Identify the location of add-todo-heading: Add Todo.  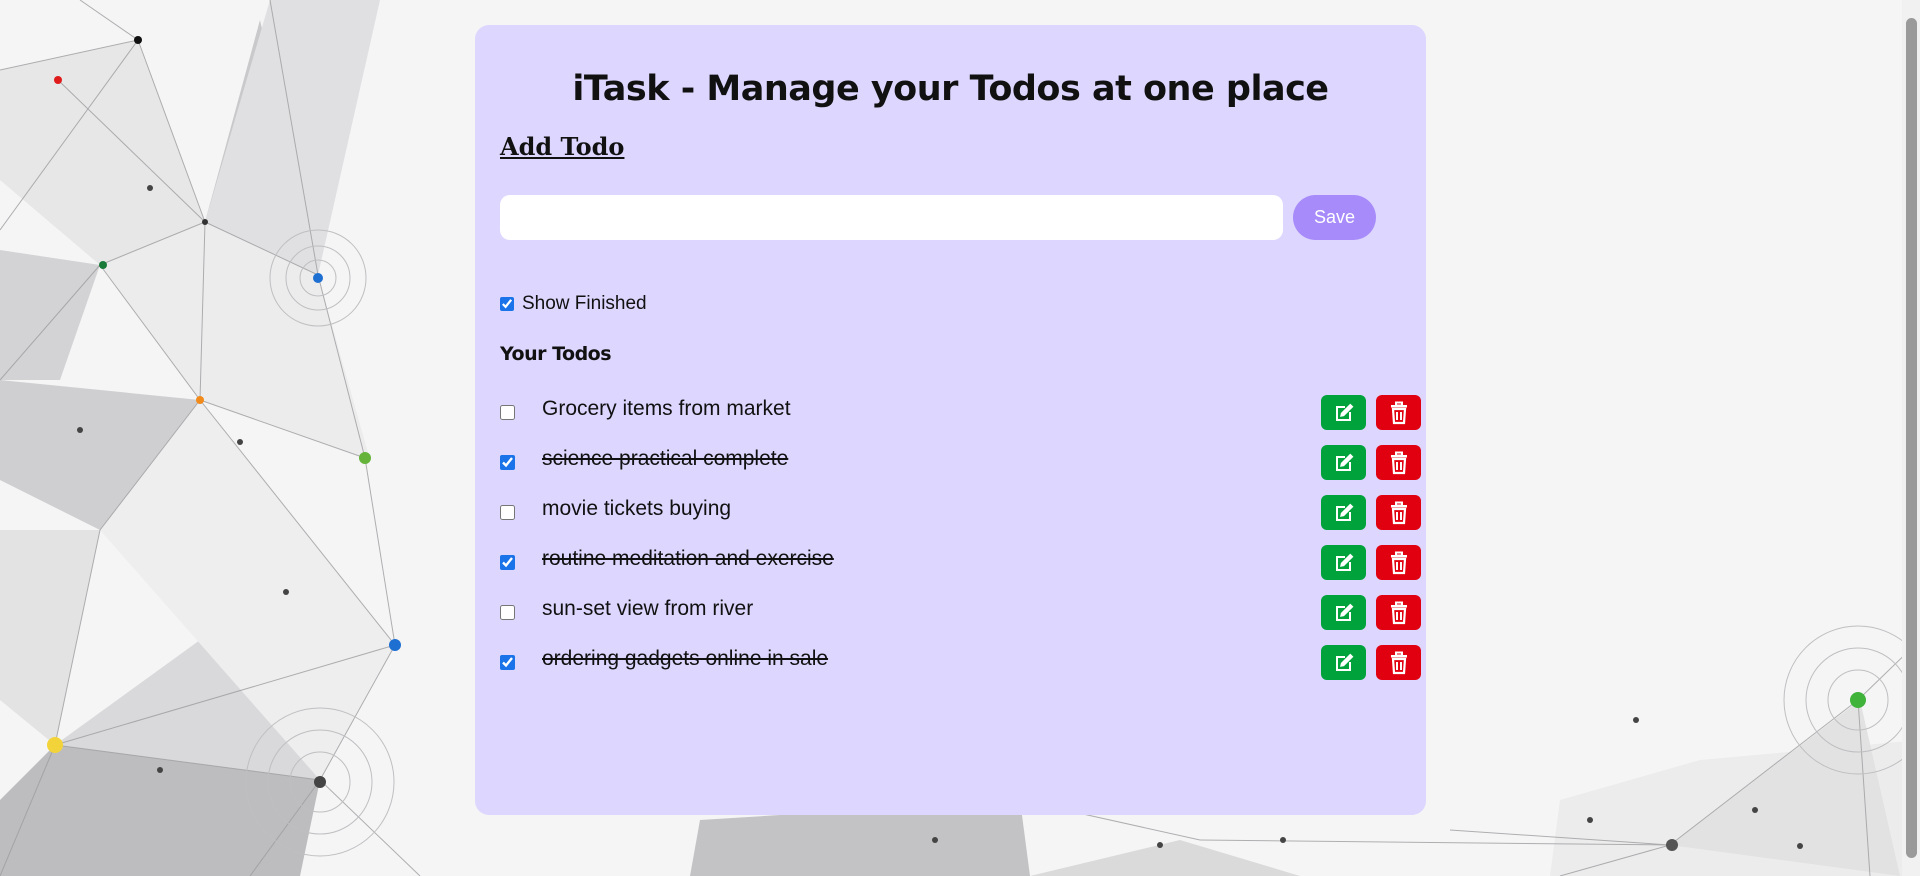
(562, 146).